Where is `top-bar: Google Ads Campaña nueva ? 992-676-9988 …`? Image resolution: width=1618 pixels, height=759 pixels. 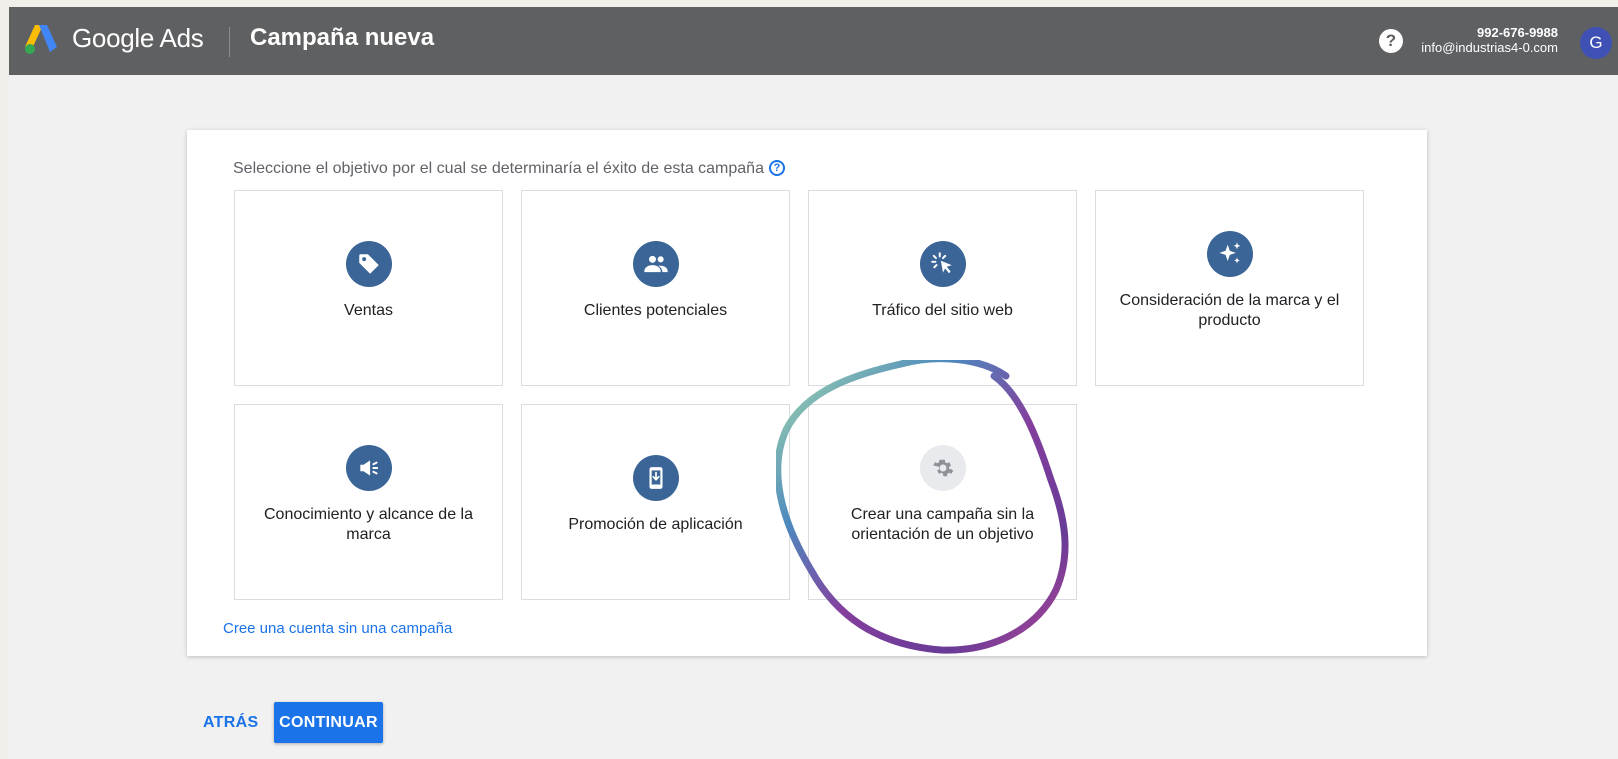 top-bar: Google Ads Campaña nueva ? 992-676-9988 … is located at coordinates (813, 41).